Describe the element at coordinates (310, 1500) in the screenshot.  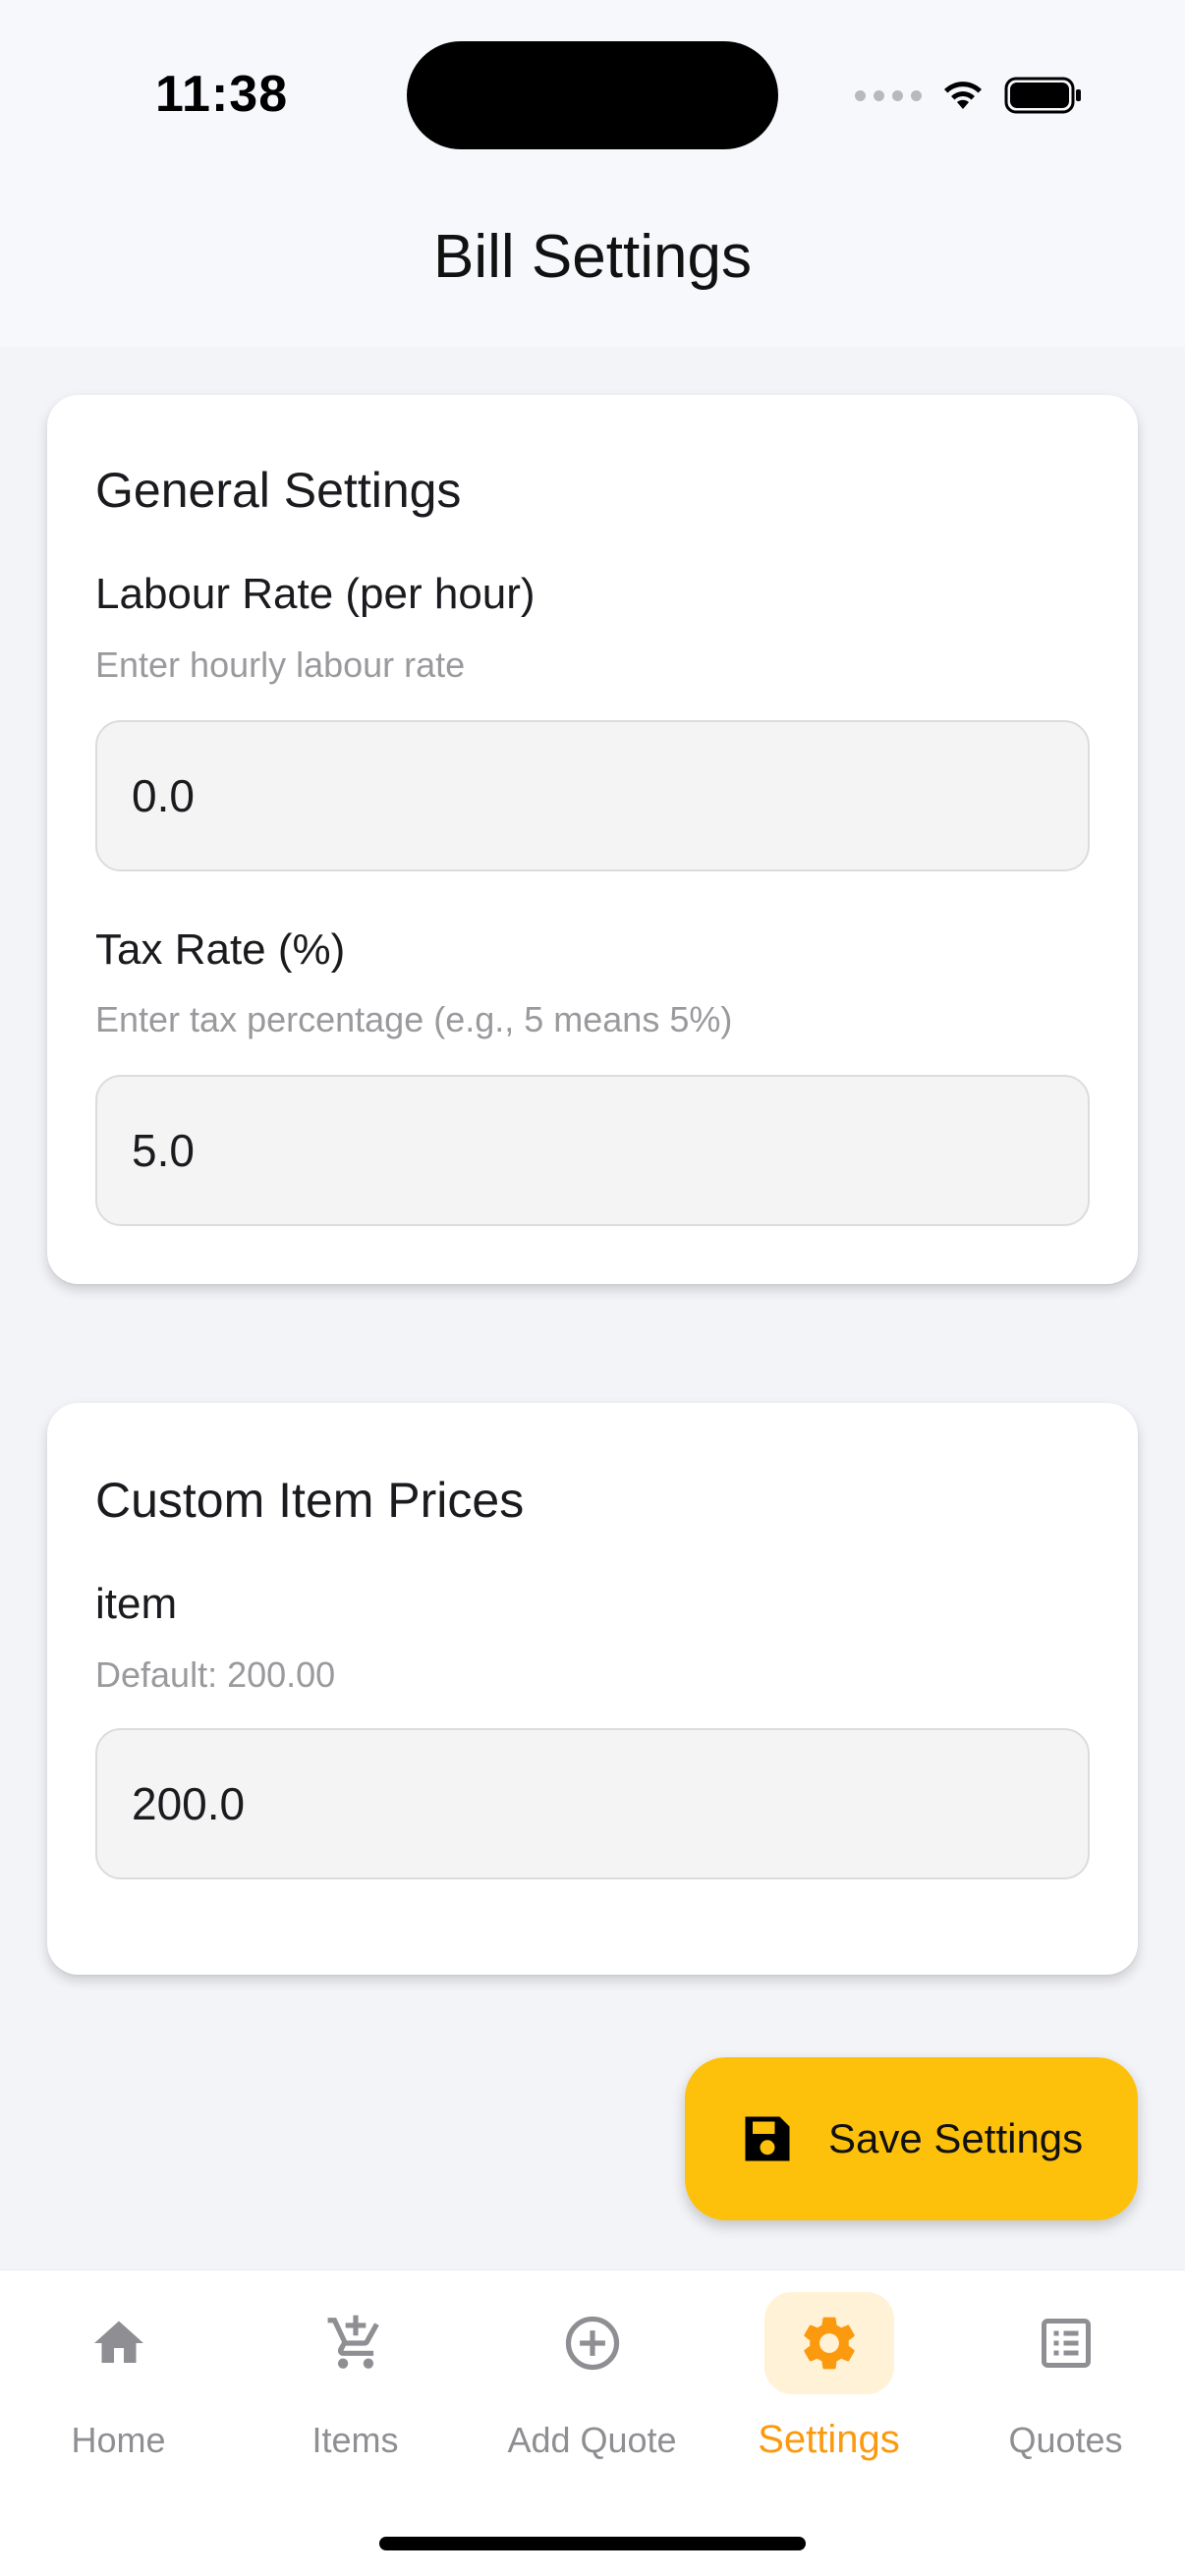
I see `custom-item-prices-title: Custom Item Prices` at that location.